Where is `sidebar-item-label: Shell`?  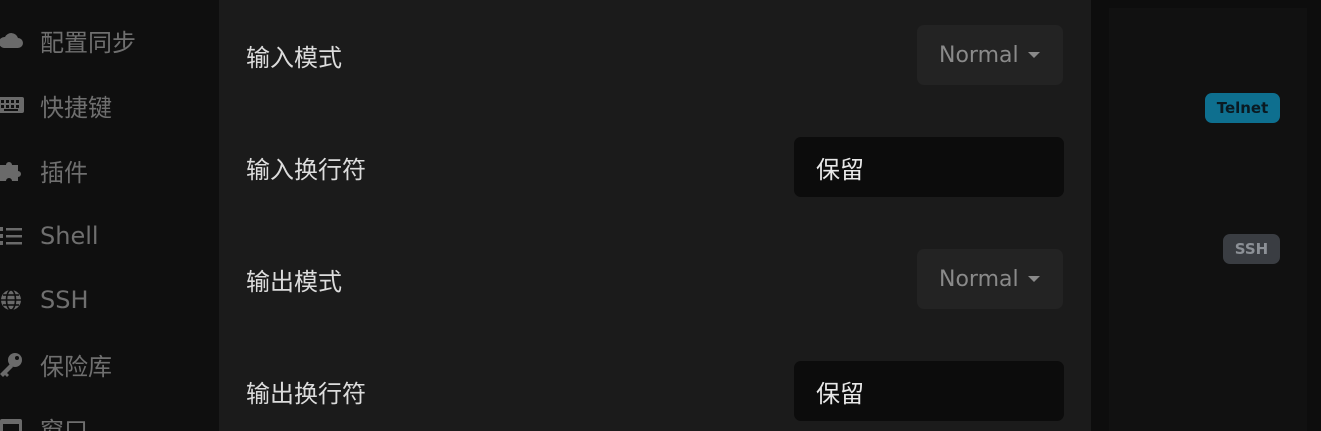 sidebar-item-label: Shell is located at coordinates (69, 236).